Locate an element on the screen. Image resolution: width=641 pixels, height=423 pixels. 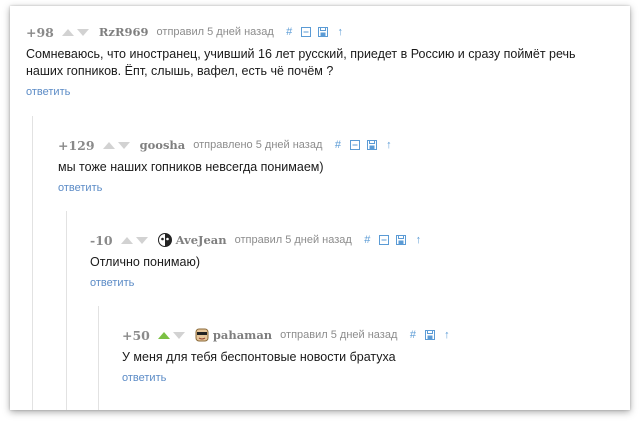
author-link: goosha is located at coordinates (163, 145).